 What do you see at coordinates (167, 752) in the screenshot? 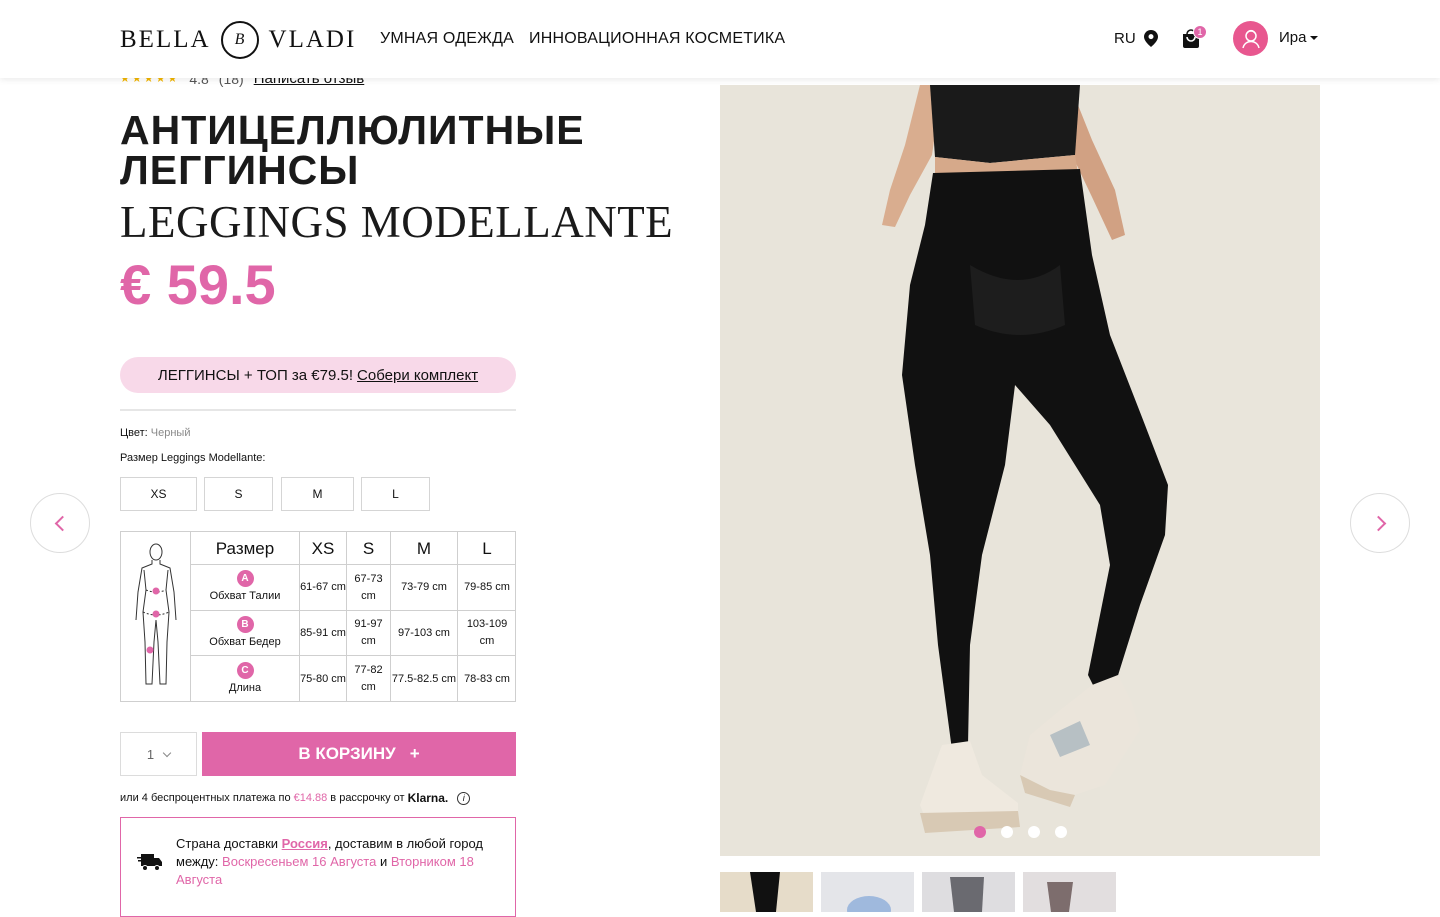
I see `chevron-down-icon` at bounding box center [167, 752].